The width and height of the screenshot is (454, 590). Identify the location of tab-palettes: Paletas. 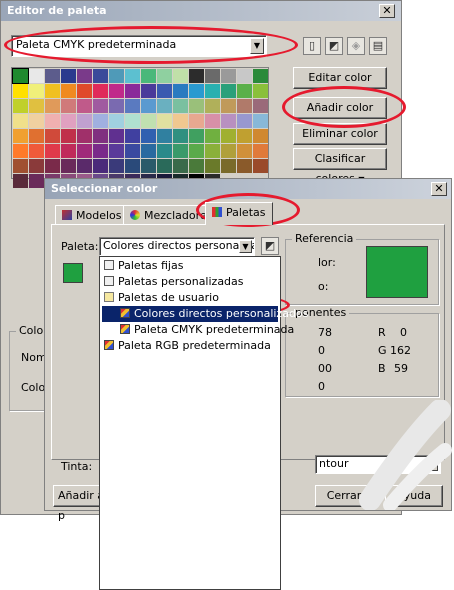
(239, 213).